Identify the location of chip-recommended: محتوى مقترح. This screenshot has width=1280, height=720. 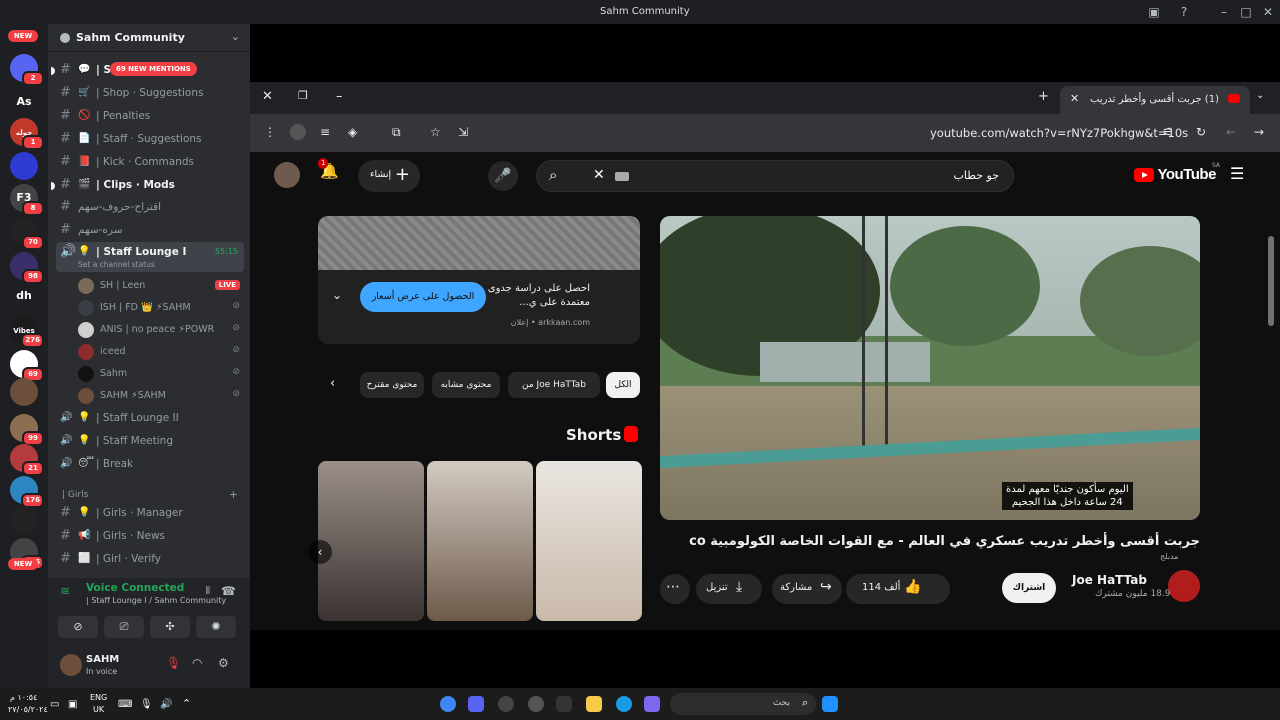
(392, 385).